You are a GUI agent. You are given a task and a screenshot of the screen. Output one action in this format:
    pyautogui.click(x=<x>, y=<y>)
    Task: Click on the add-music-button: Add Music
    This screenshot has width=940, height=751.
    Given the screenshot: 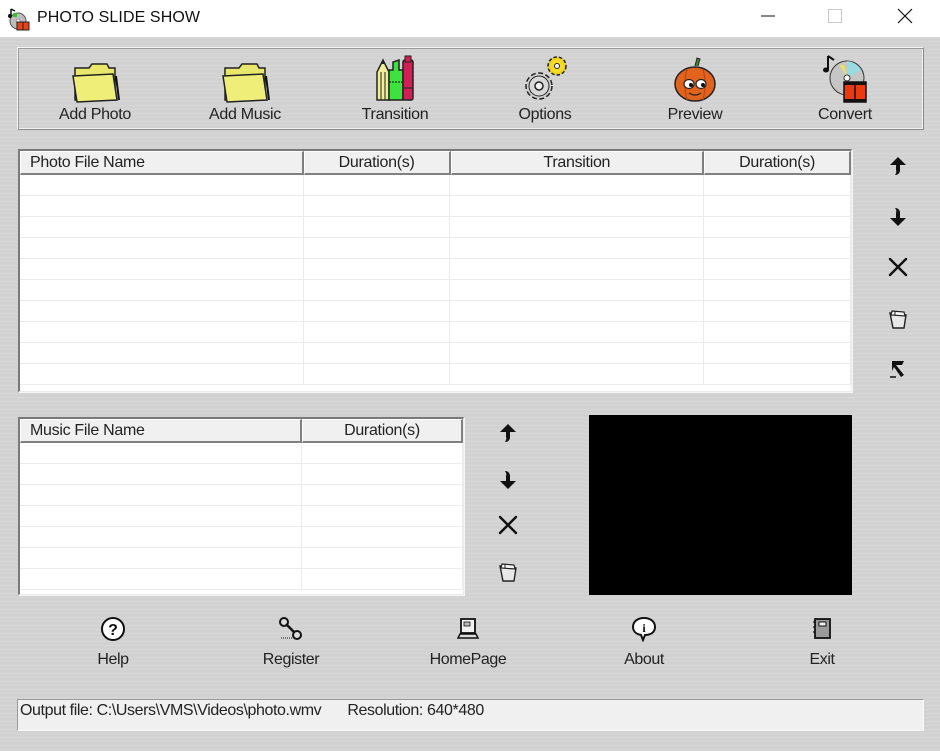 What is the action you would take?
    pyautogui.click(x=245, y=89)
    